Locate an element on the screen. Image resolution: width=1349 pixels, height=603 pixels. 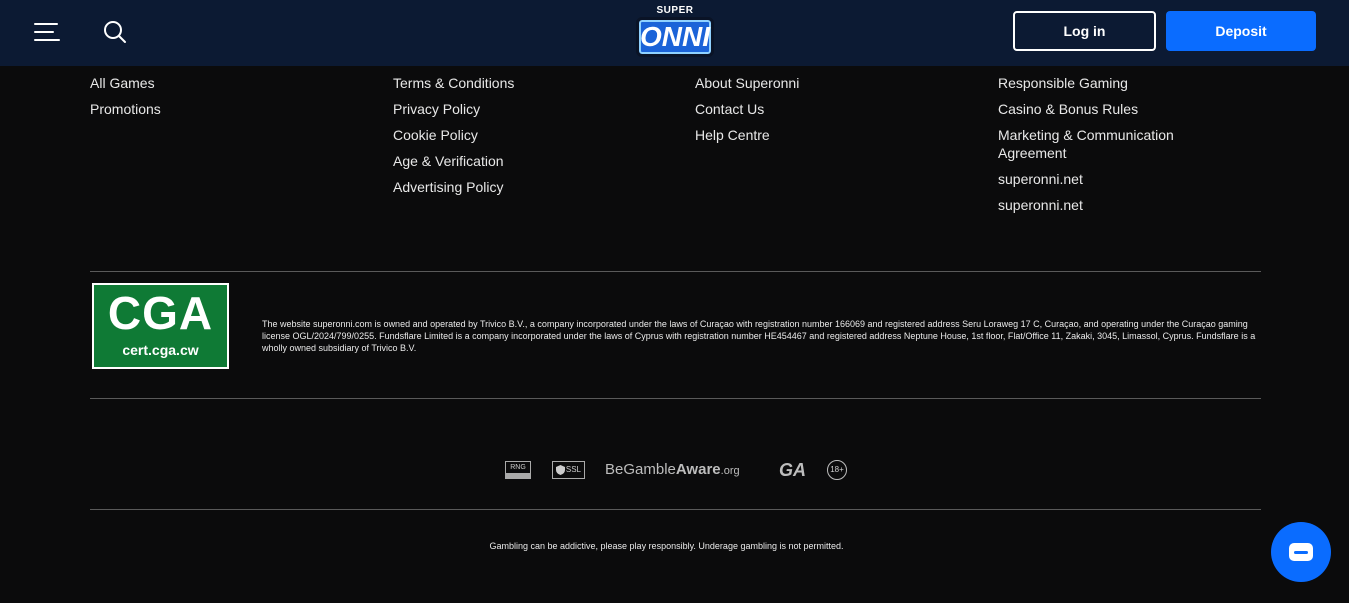
bga-text-1: BeGamble is located at coordinates (640, 469).